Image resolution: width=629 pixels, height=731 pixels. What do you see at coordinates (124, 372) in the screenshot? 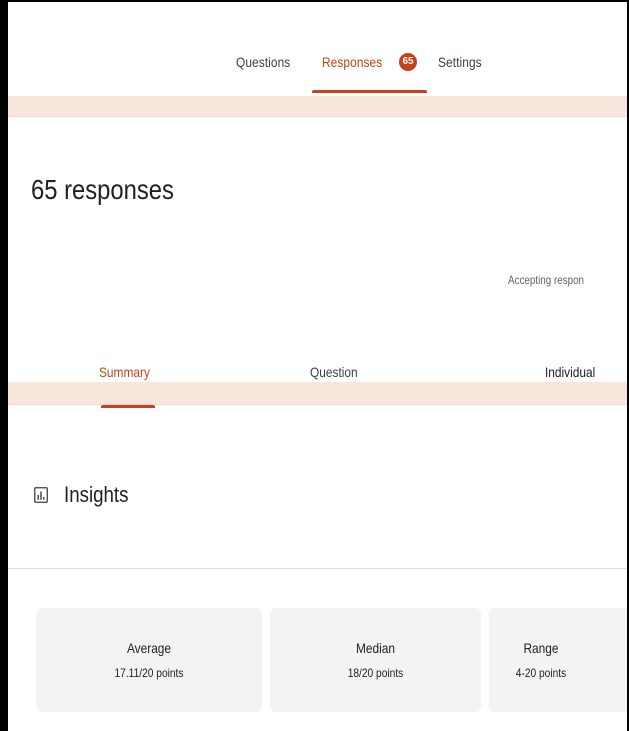
I see `subtab-summary: Summary` at bounding box center [124, 372].